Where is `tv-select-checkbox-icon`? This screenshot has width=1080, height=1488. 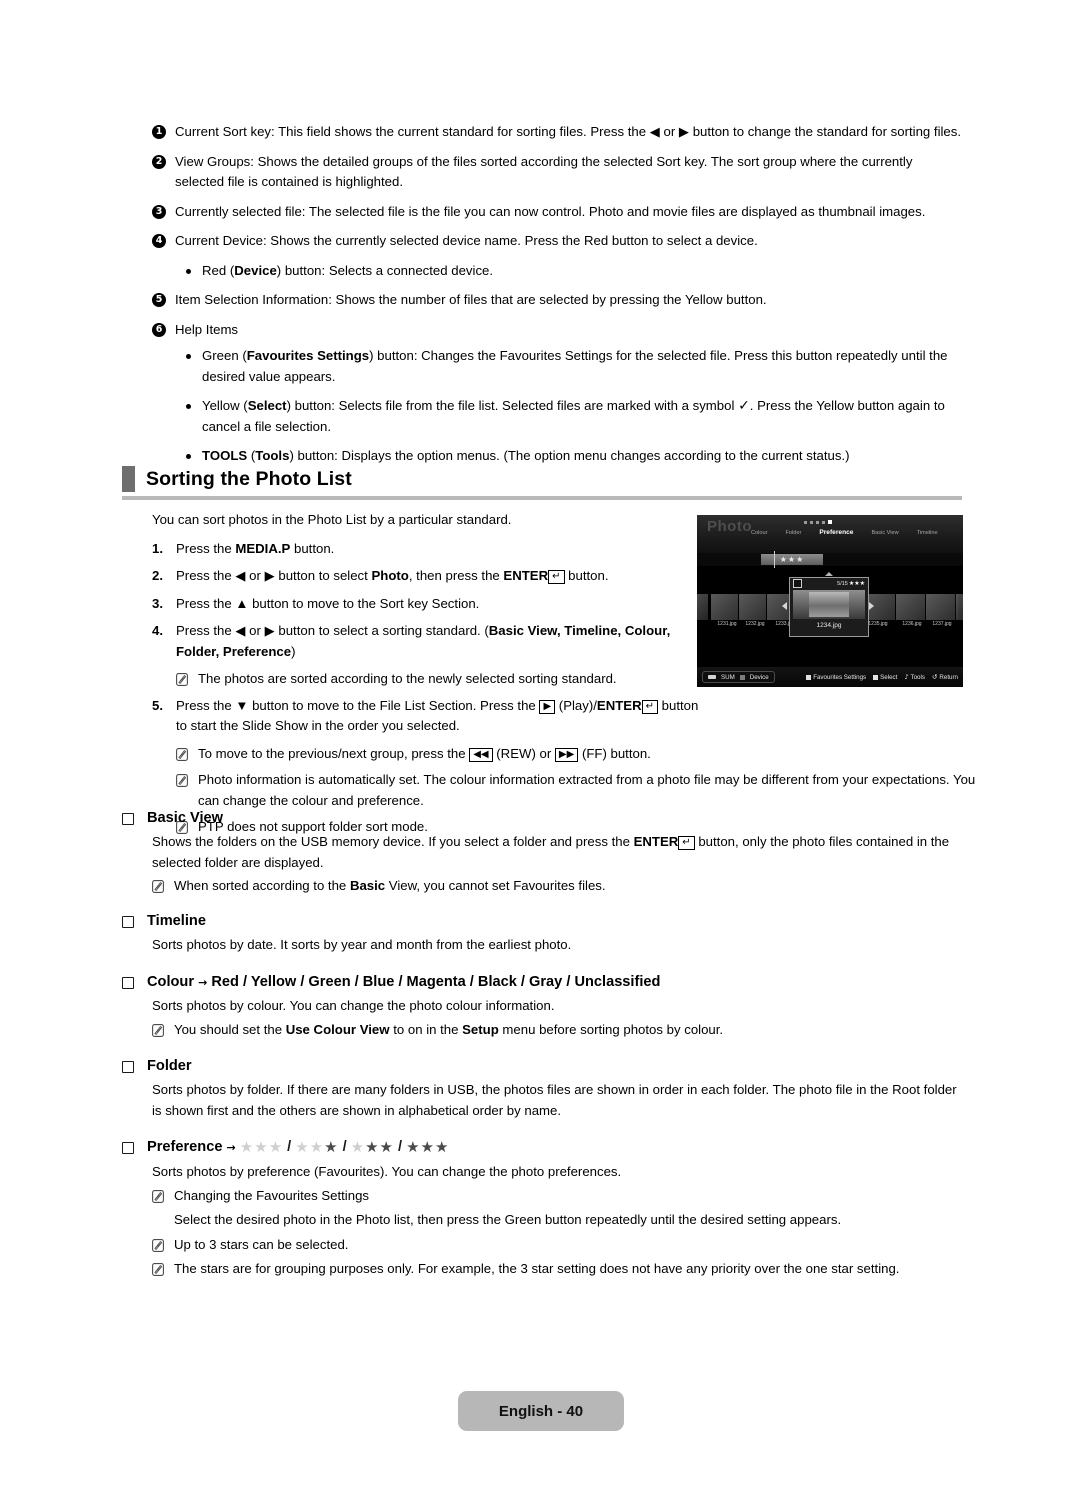 tv-select-checkbox-icon is located at coordinates (797, 583).